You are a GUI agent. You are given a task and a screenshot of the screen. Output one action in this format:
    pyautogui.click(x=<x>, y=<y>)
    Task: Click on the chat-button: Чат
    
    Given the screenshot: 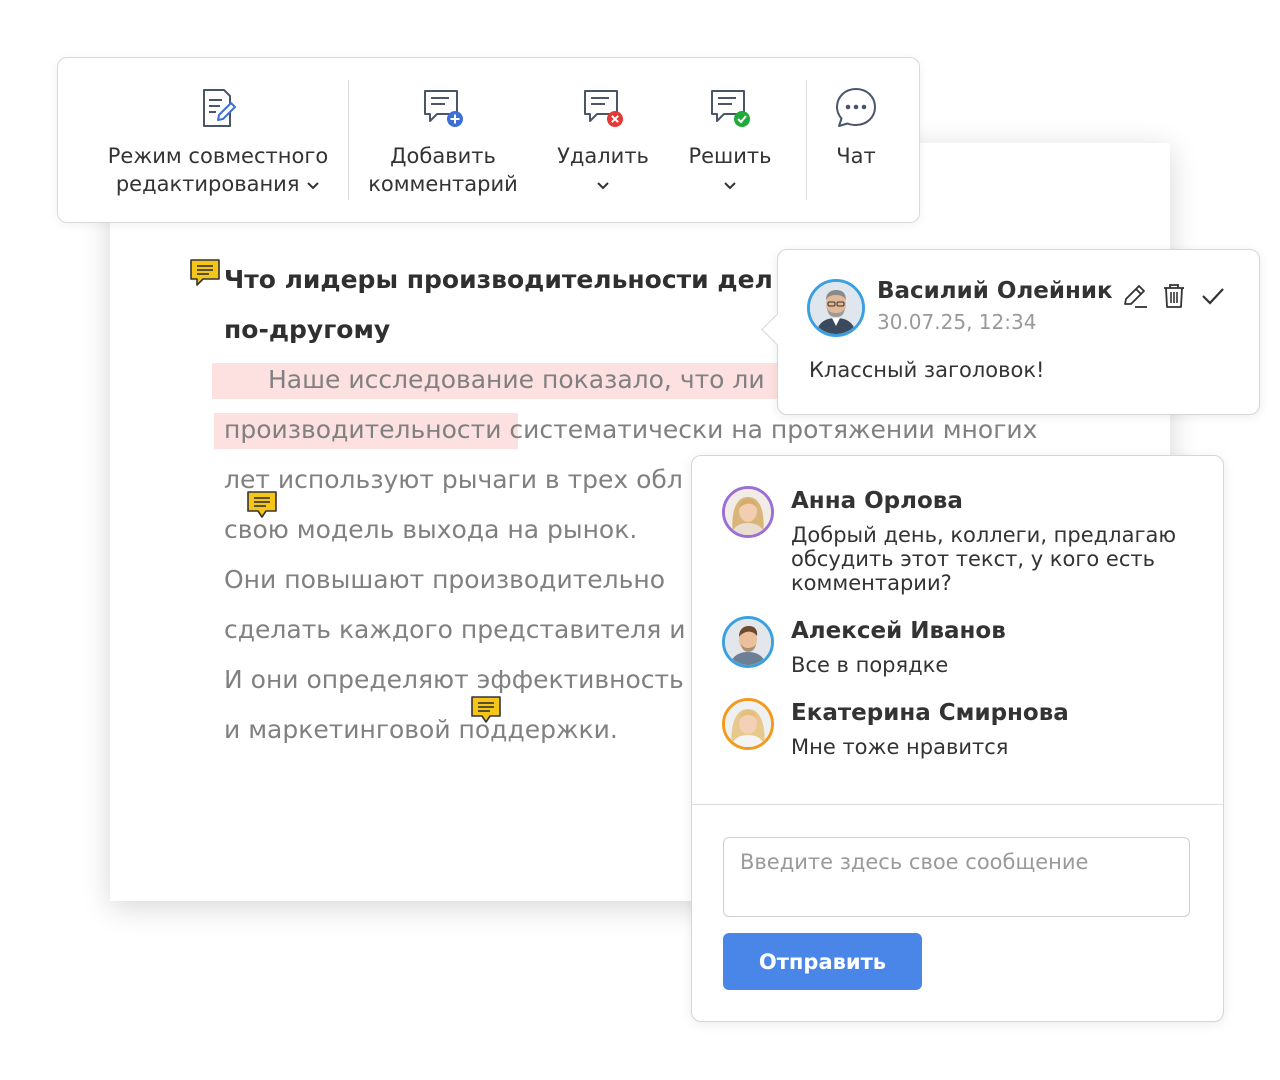 What is the action you would take?
    pyautogui.click(x=856, y=128)
    